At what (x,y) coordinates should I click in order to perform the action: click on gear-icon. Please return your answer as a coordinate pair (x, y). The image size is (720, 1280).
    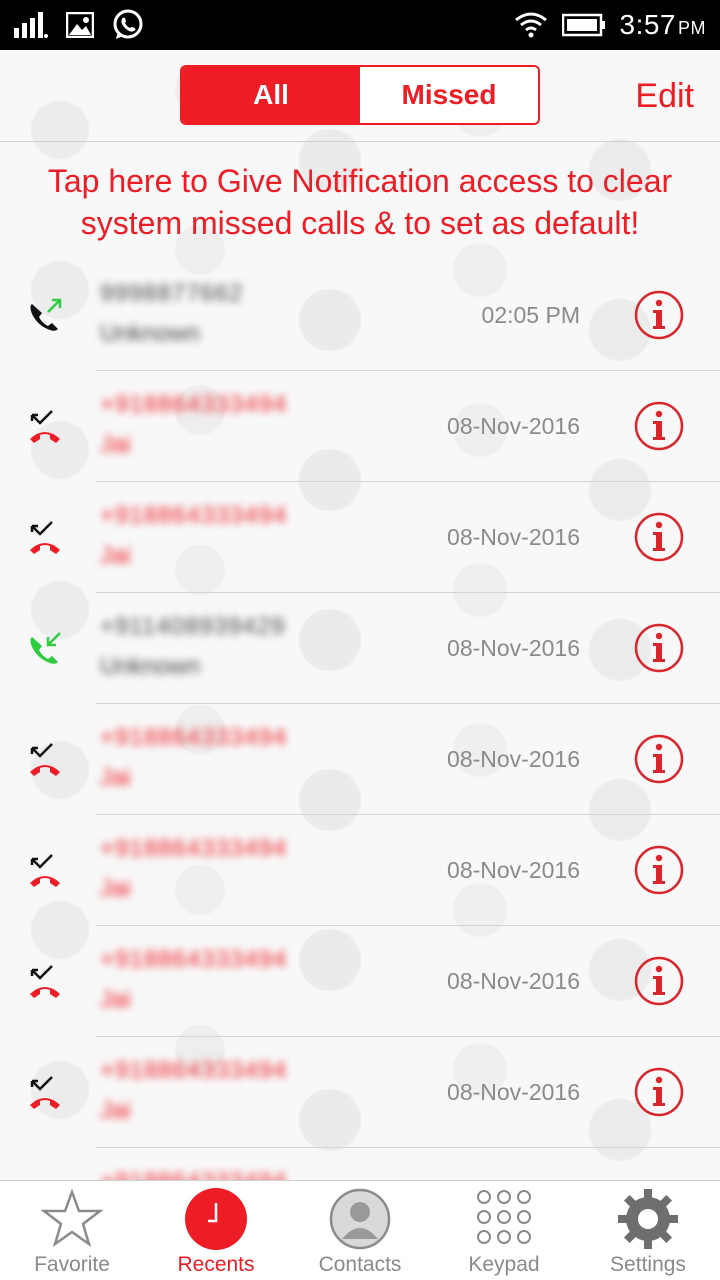
    Looking at the image, I should click on (648, 1219).